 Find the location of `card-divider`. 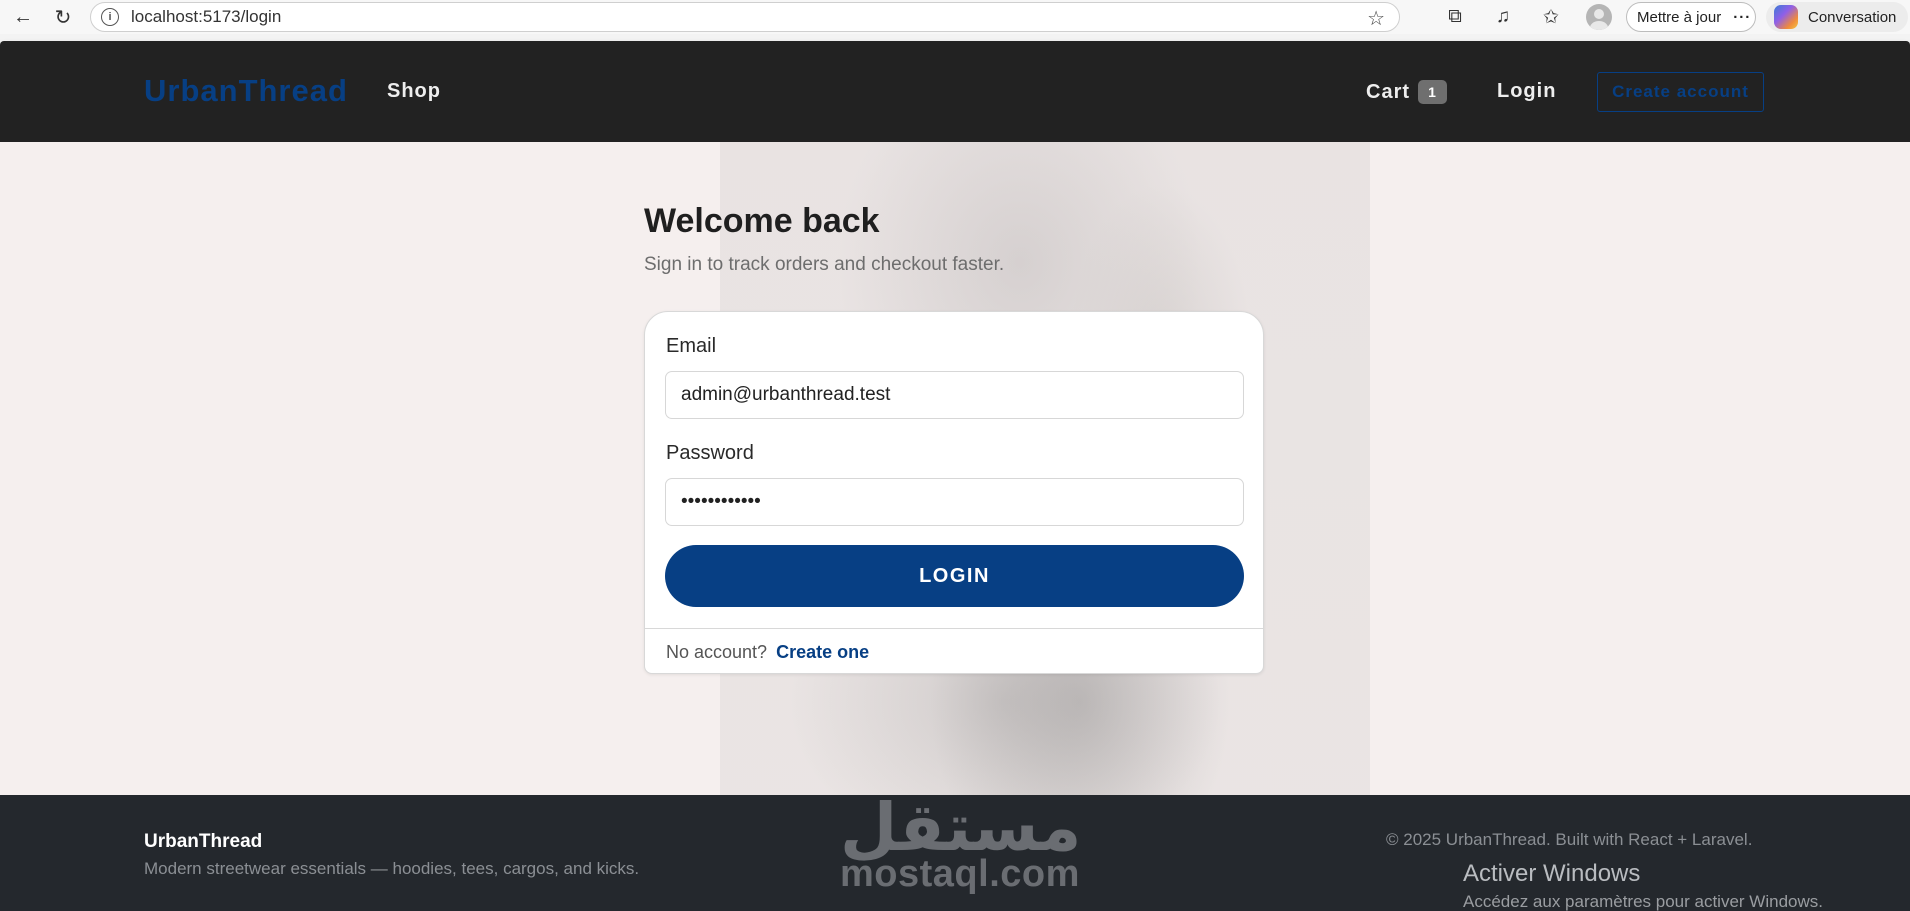

card-divider is located at coordinates (954, 628).